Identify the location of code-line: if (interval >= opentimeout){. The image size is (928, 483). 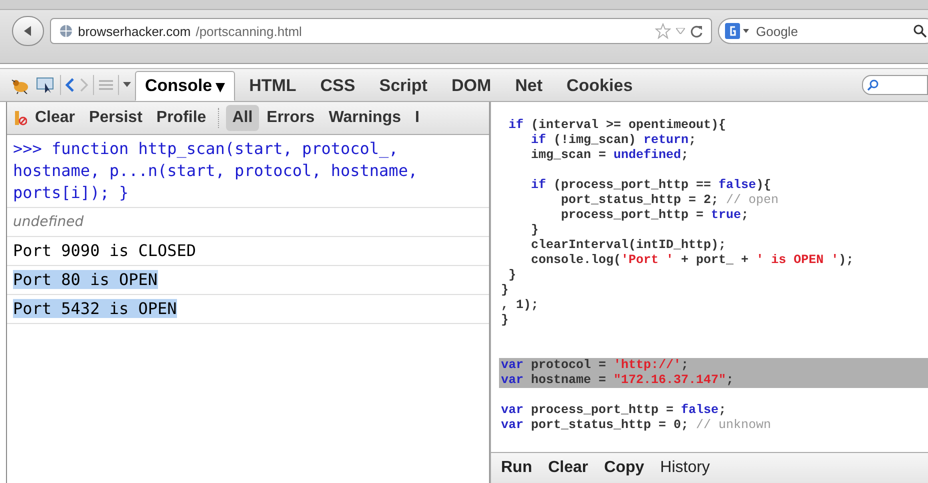
(618, 125).